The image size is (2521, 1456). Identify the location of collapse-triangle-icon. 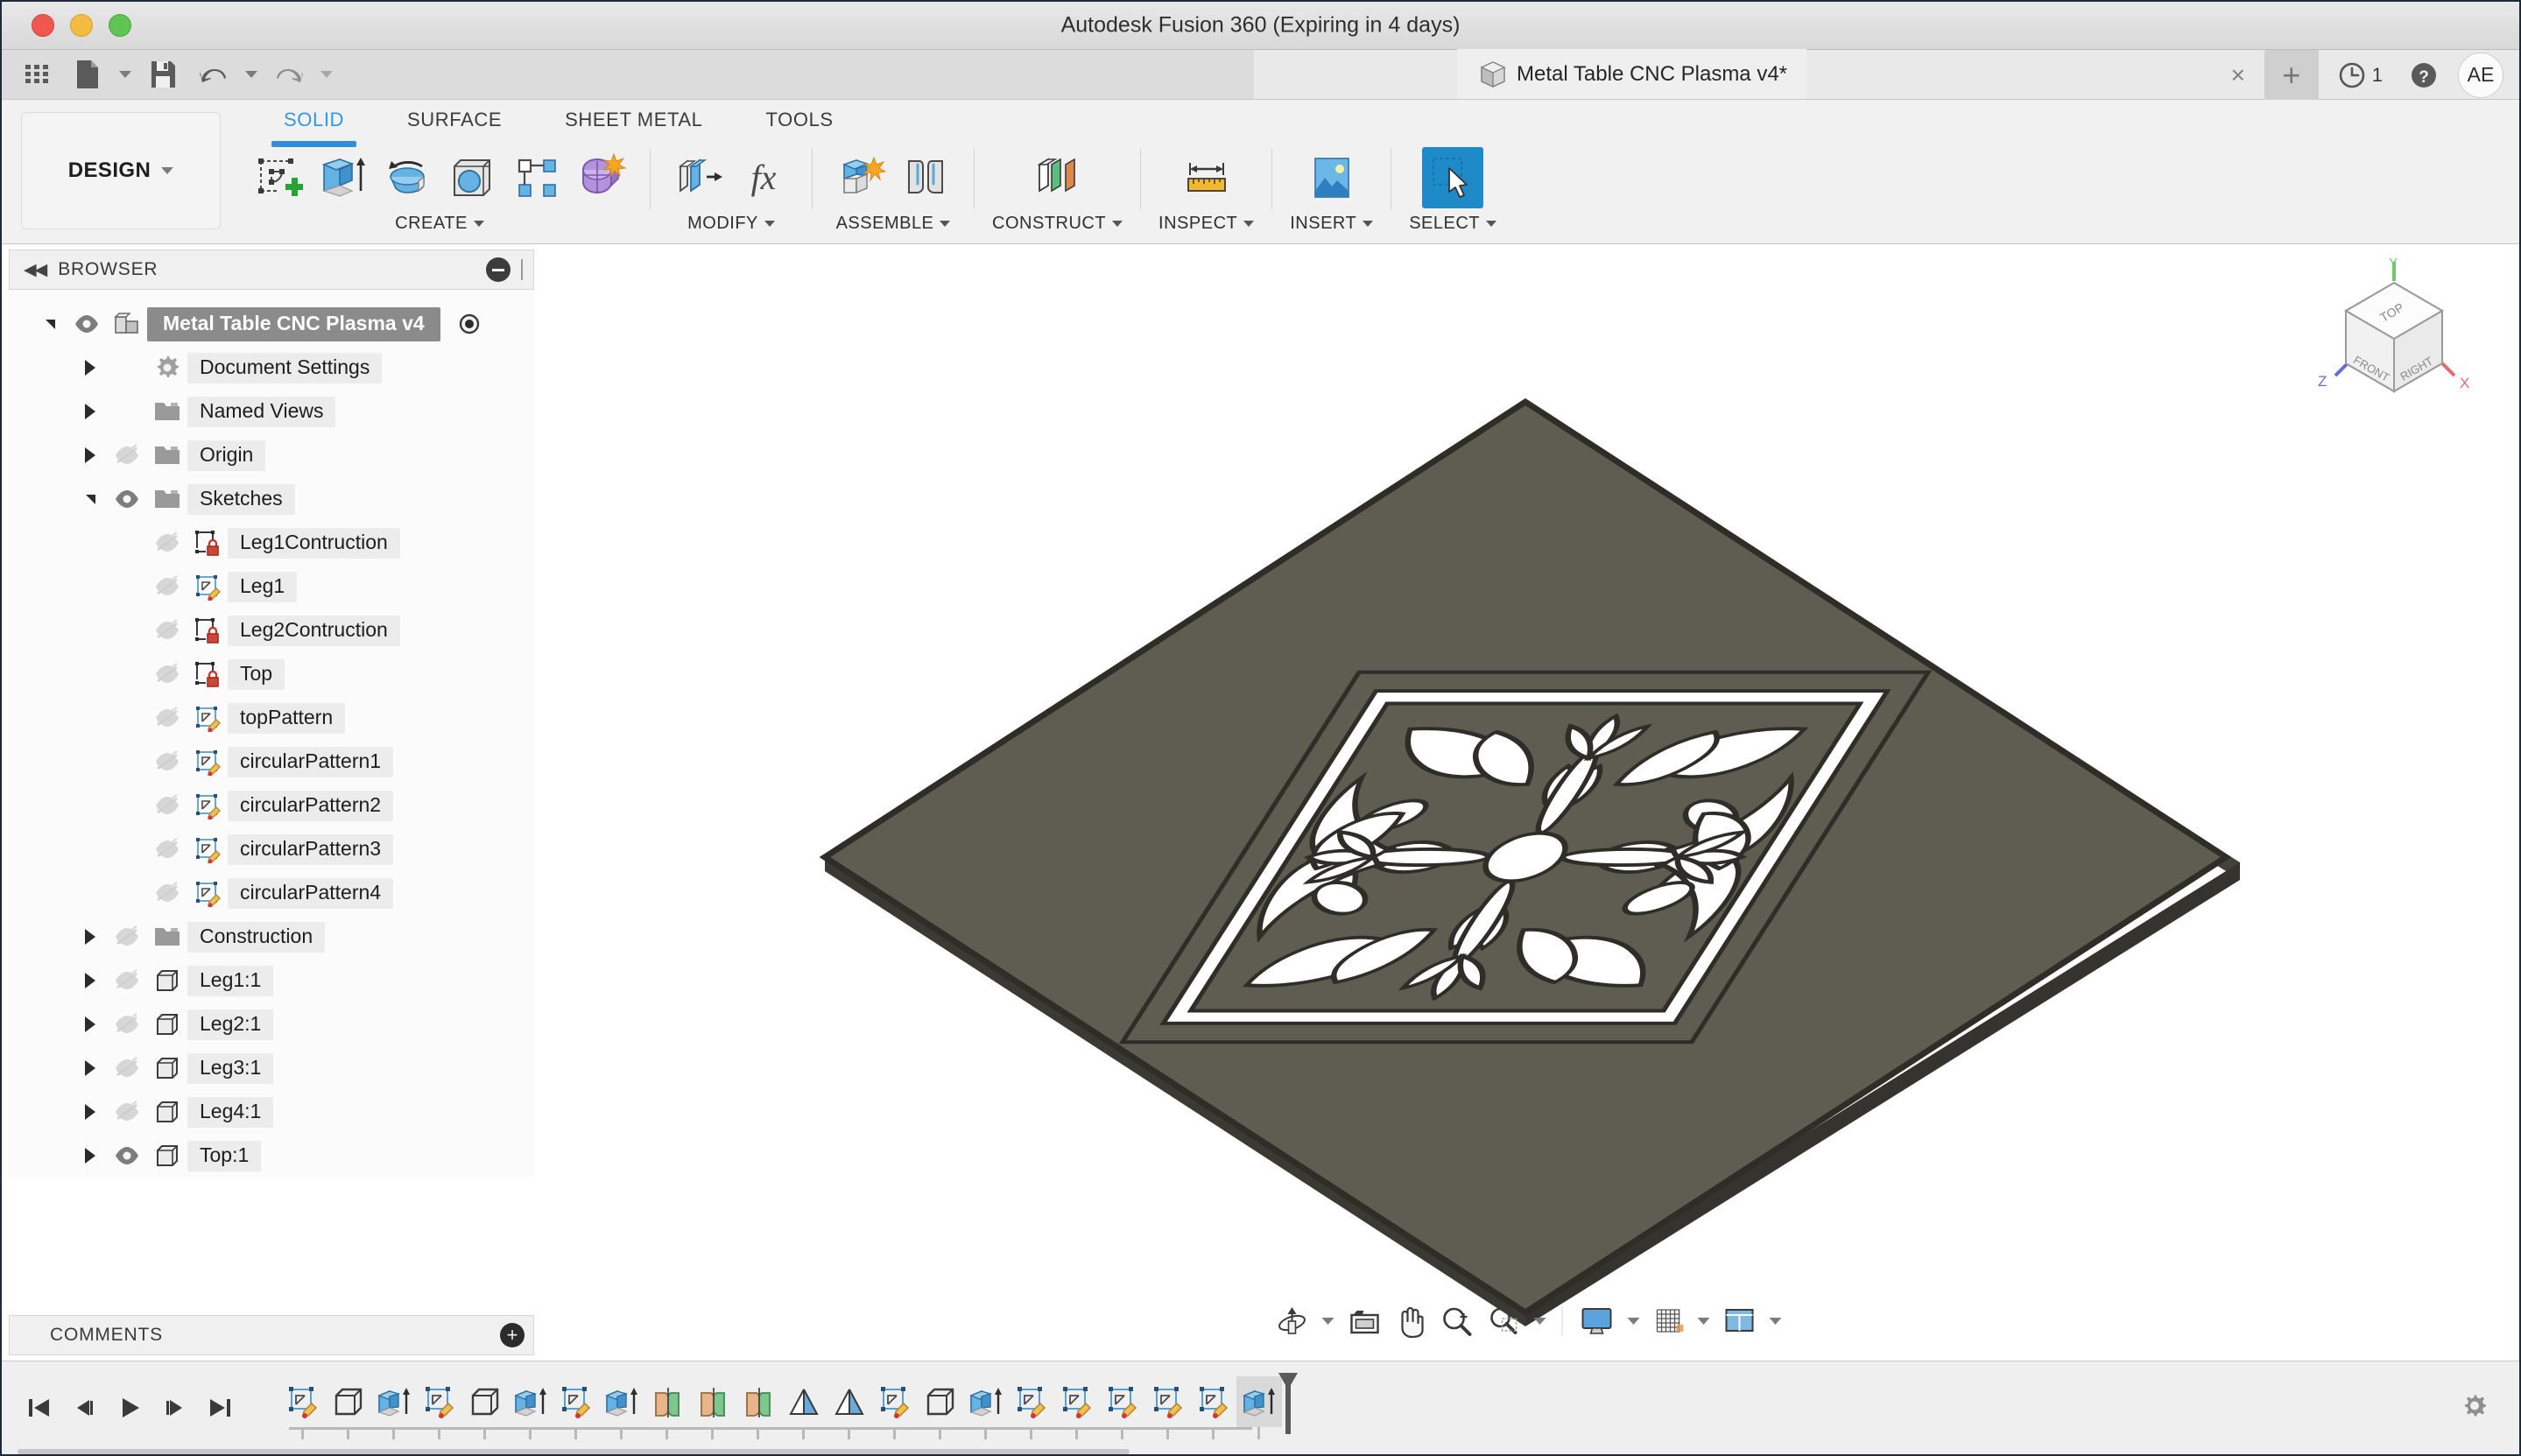
(90, 499).